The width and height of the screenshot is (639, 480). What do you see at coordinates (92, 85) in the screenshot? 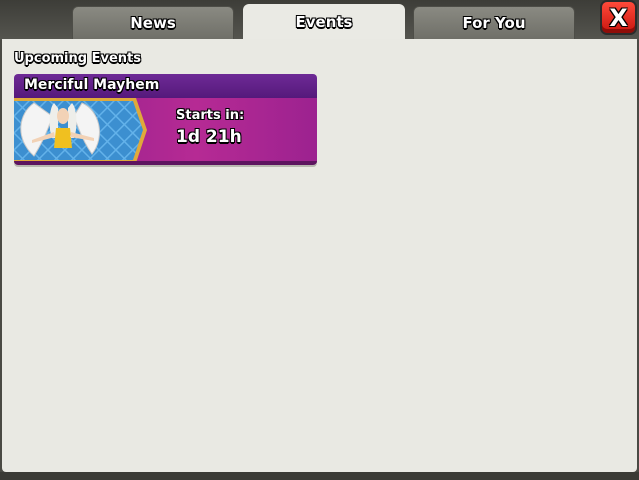
I see `event-name: Merciful Mayhem` at bounding box center [92, 85].